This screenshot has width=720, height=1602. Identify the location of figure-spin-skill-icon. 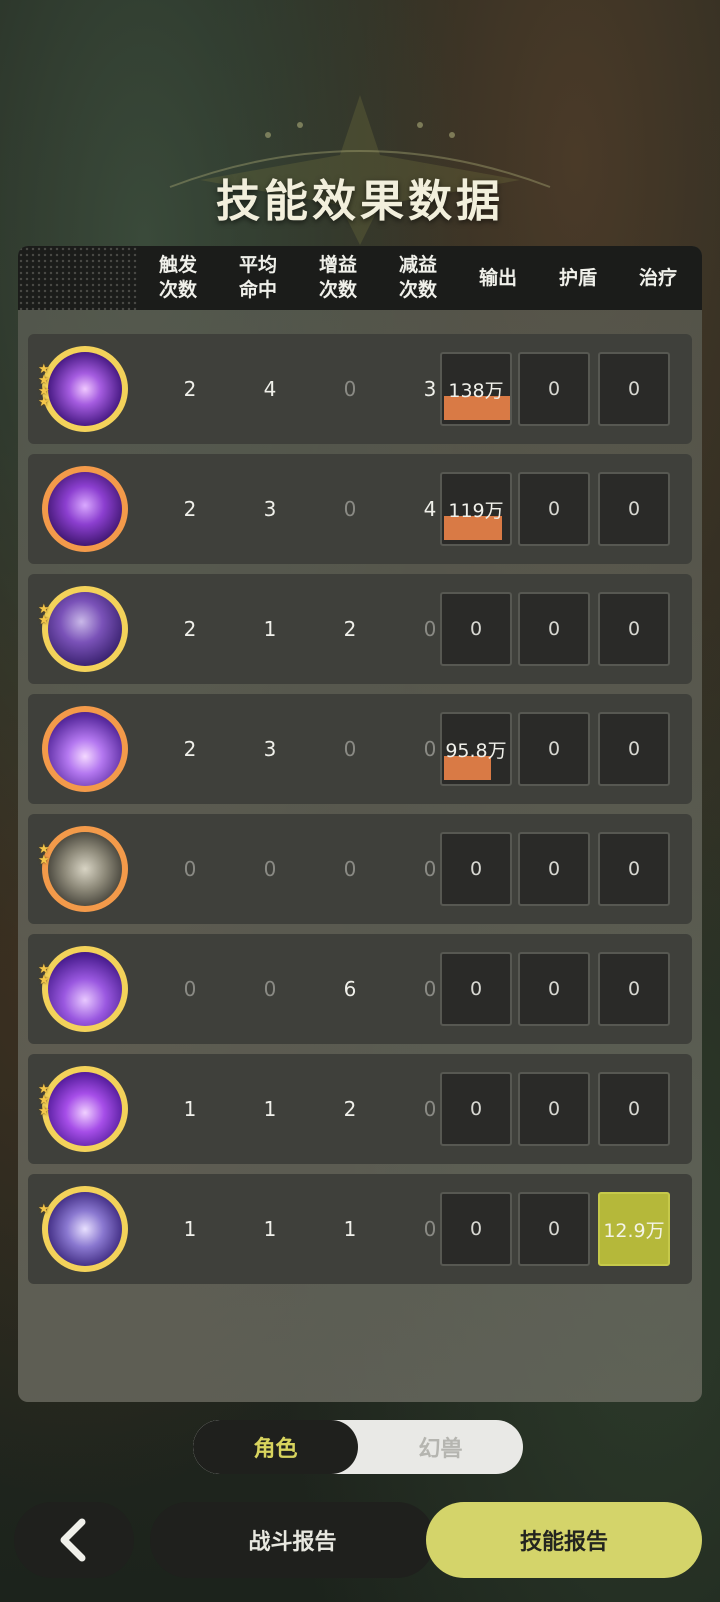
(85, 869).